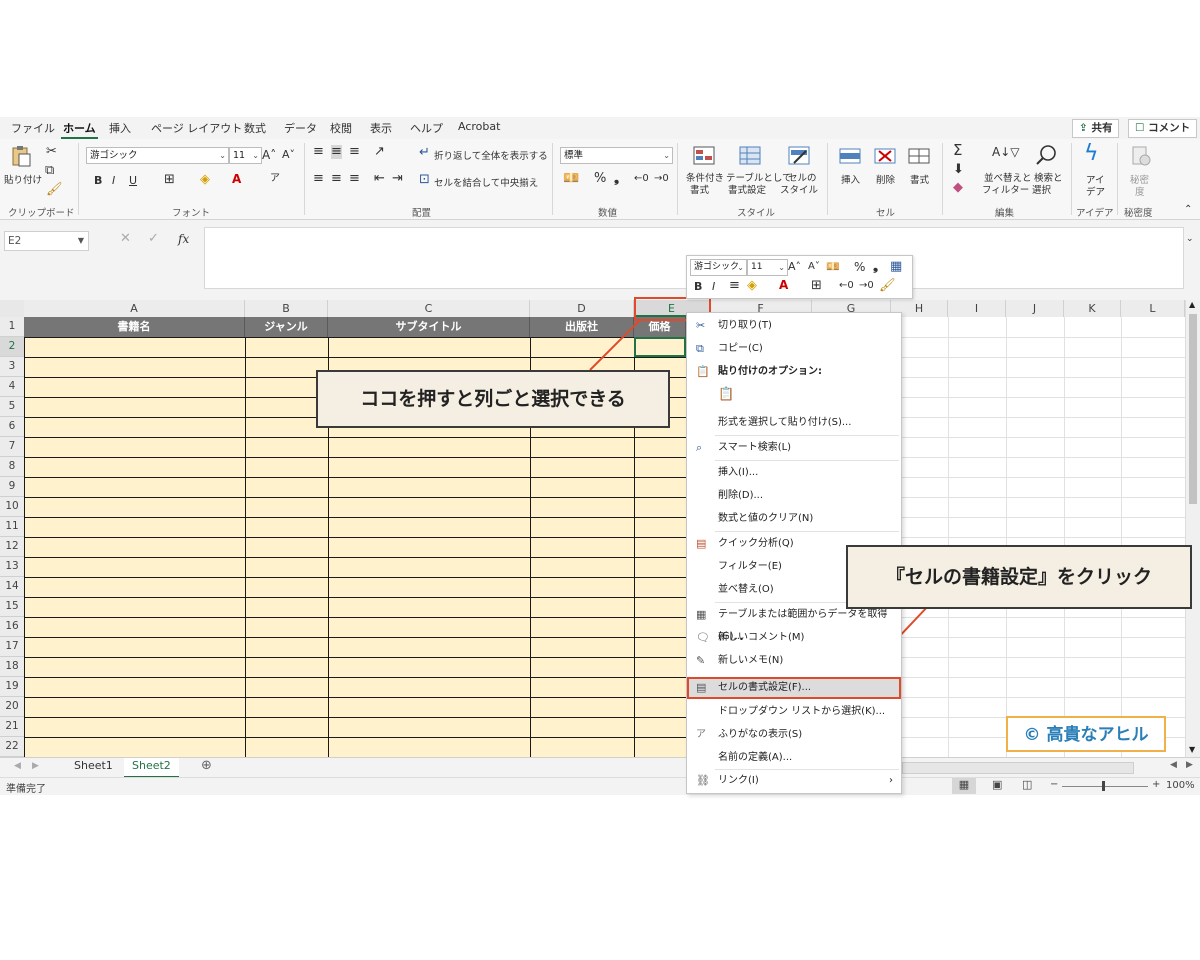 This screenshot has width=1200, height=960. Describe the element at coordinates (125, 239) in the screenshot. I see `cancel-icon: ✕` at that location.